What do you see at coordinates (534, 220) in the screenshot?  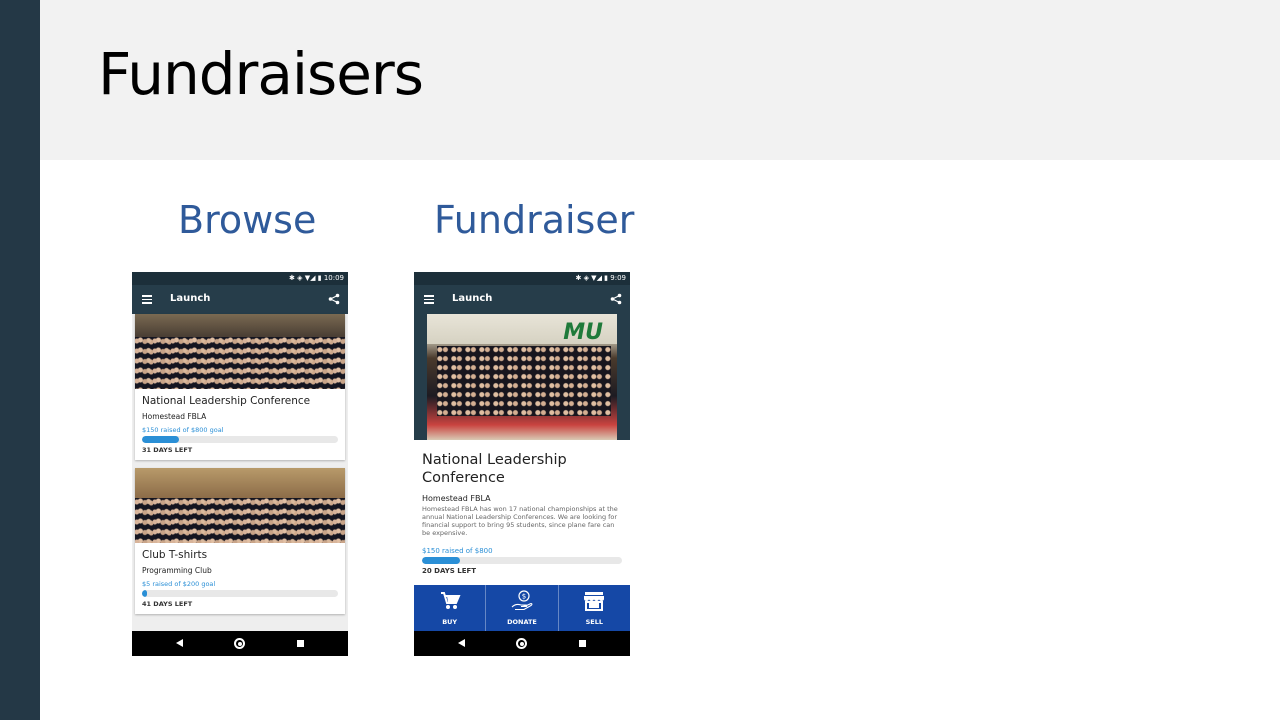 I see `fundraiser-label: Fundraiser` at bounding box center [534, 220].